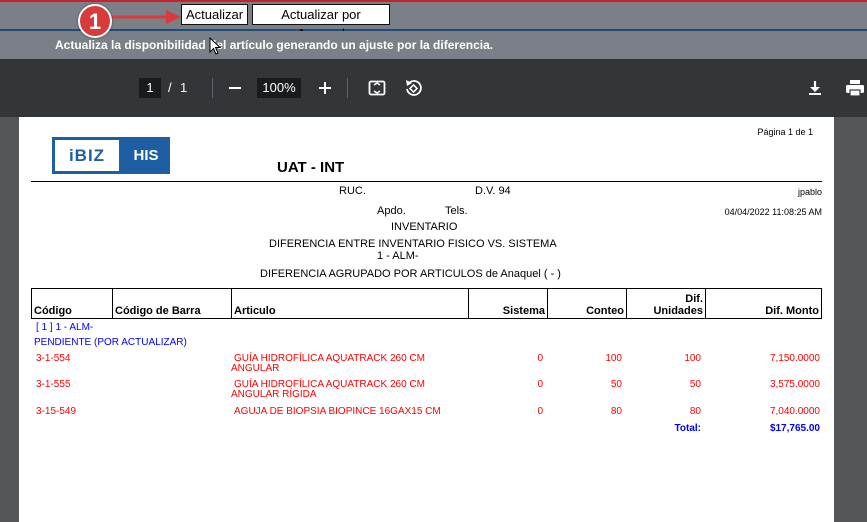  Describe the element at coordinates (146, 155) in the screenshot. I see `logo-right-text: HIS` at that location.